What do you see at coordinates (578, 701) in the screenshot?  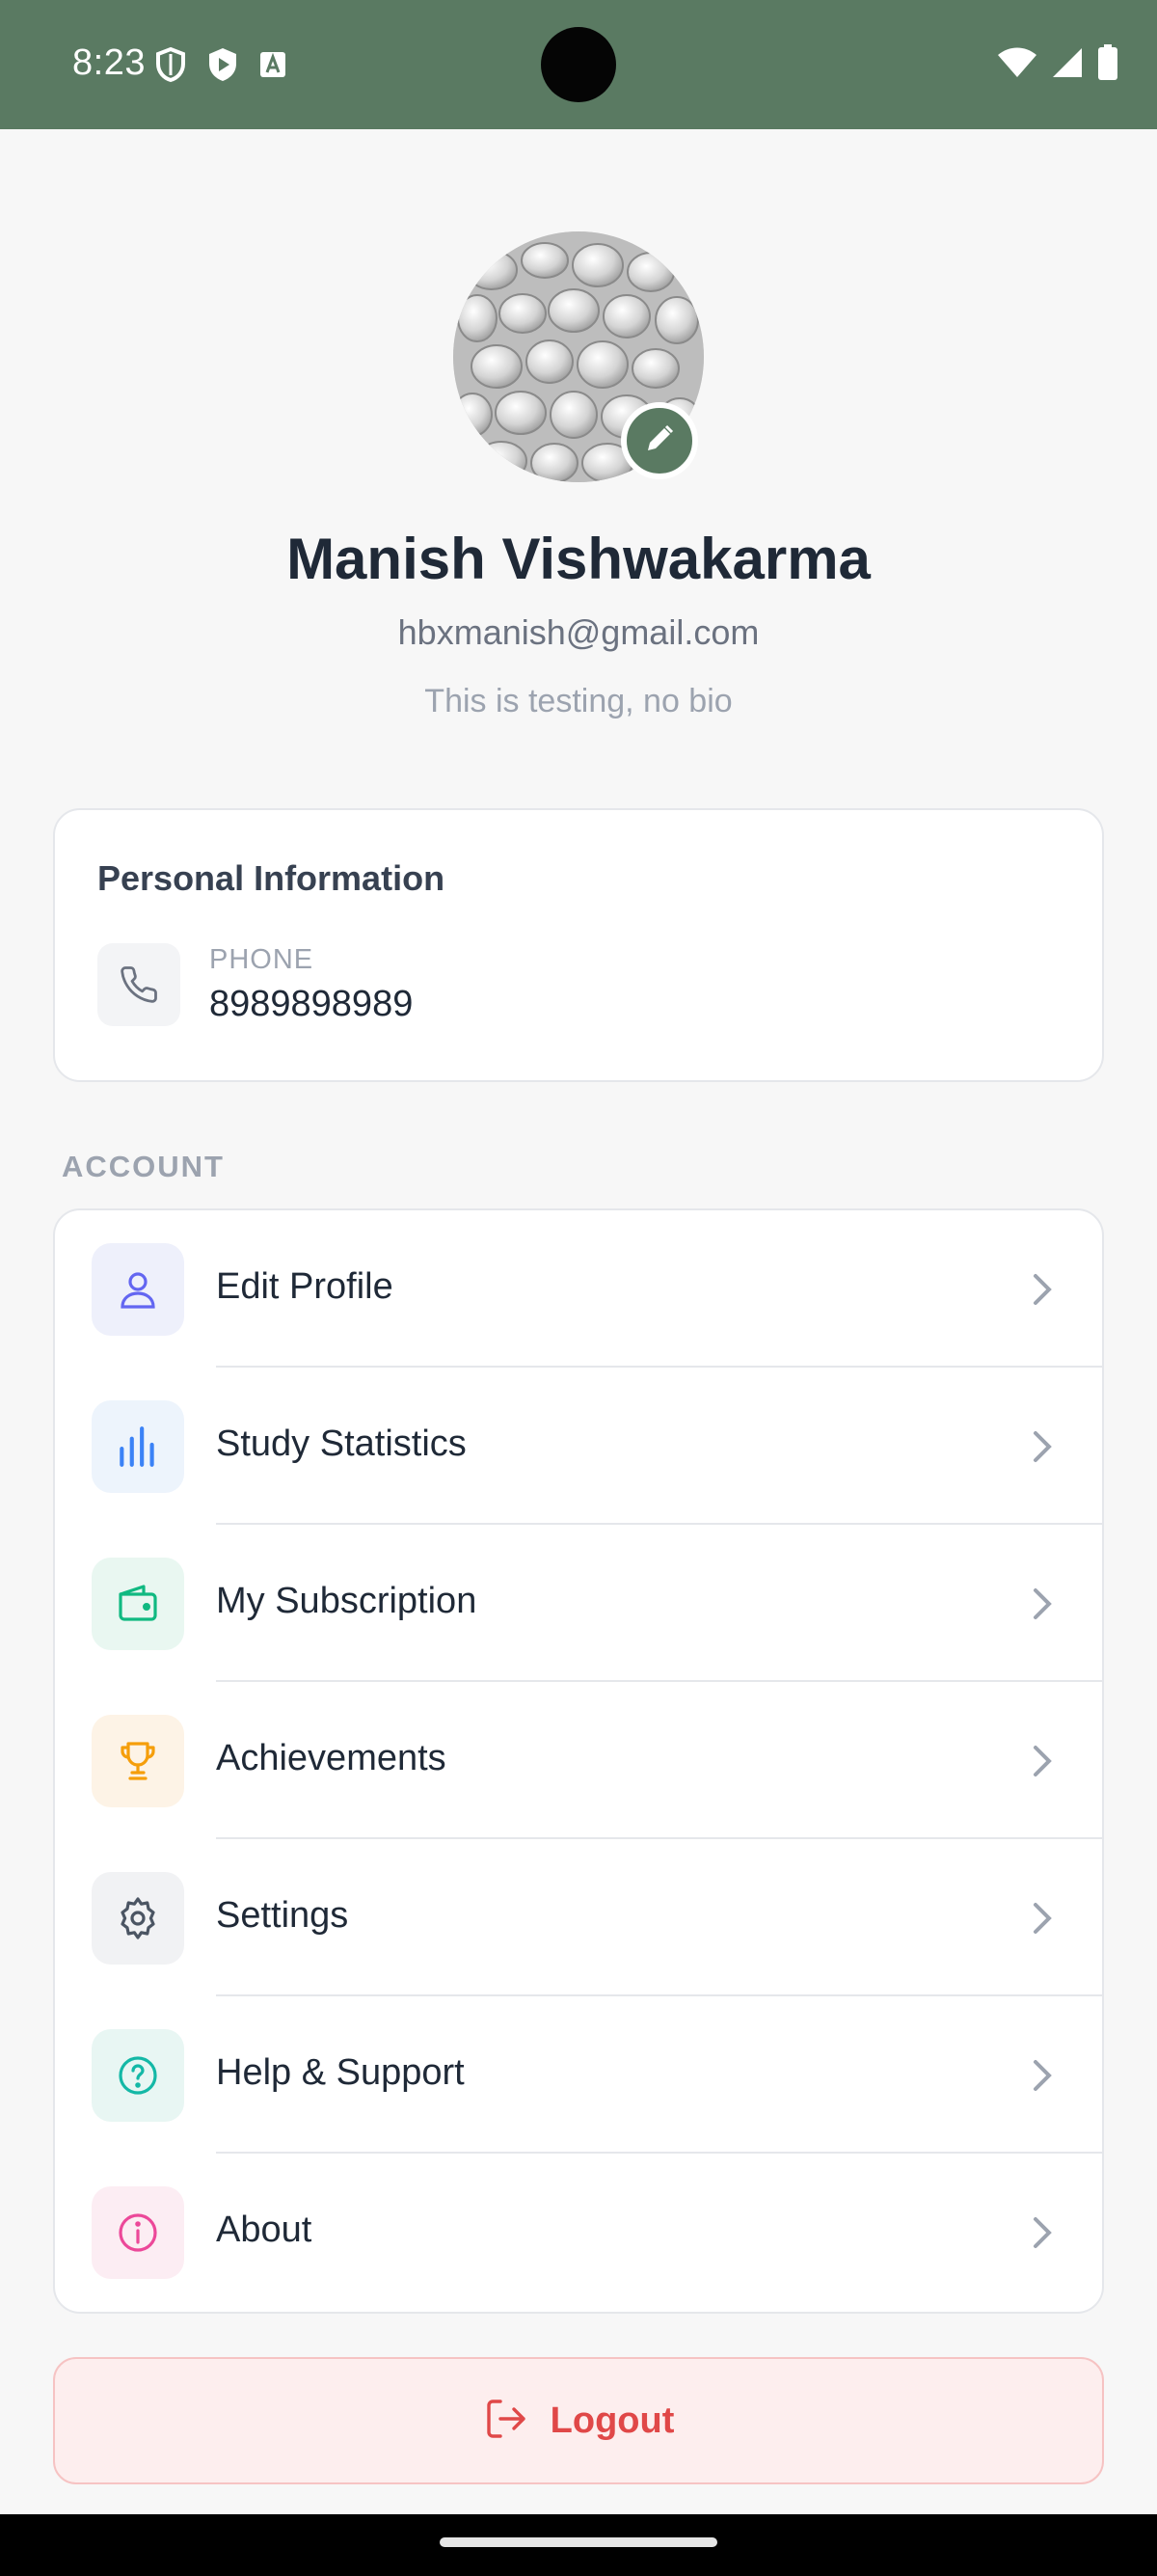 I see `profile-bio: This is testing, no bio` at bounding box center [578, 701].